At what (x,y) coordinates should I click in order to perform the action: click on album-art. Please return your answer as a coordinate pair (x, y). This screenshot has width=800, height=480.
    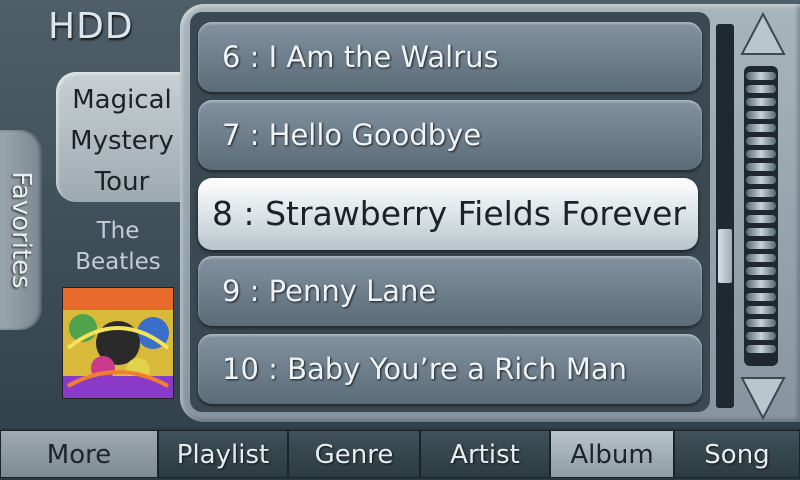
    Looking at the image, I should click on (118, 343).